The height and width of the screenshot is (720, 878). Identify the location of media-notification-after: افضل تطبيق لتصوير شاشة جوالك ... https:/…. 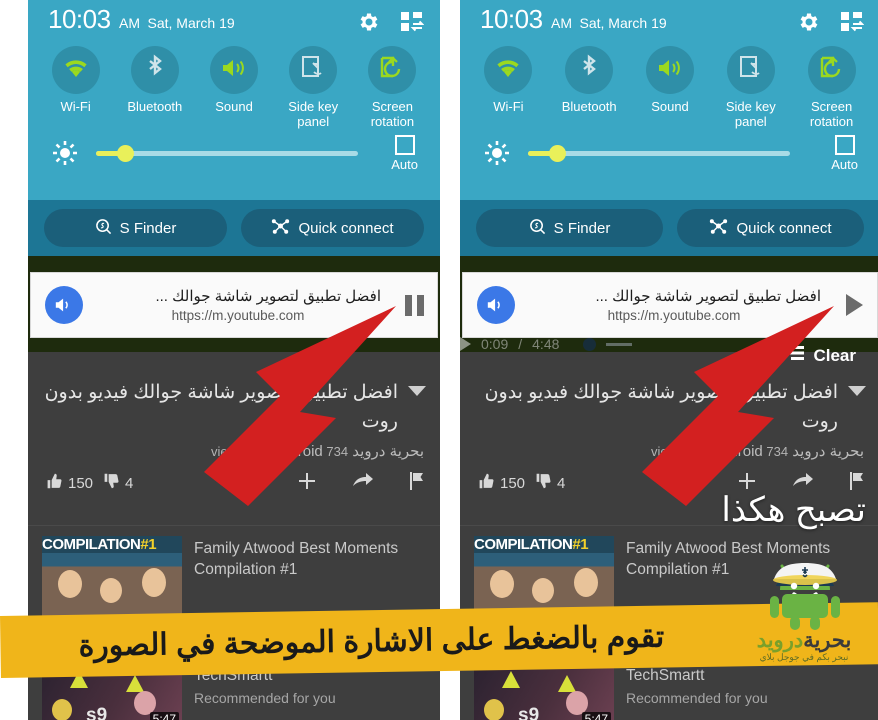
(670, 305).